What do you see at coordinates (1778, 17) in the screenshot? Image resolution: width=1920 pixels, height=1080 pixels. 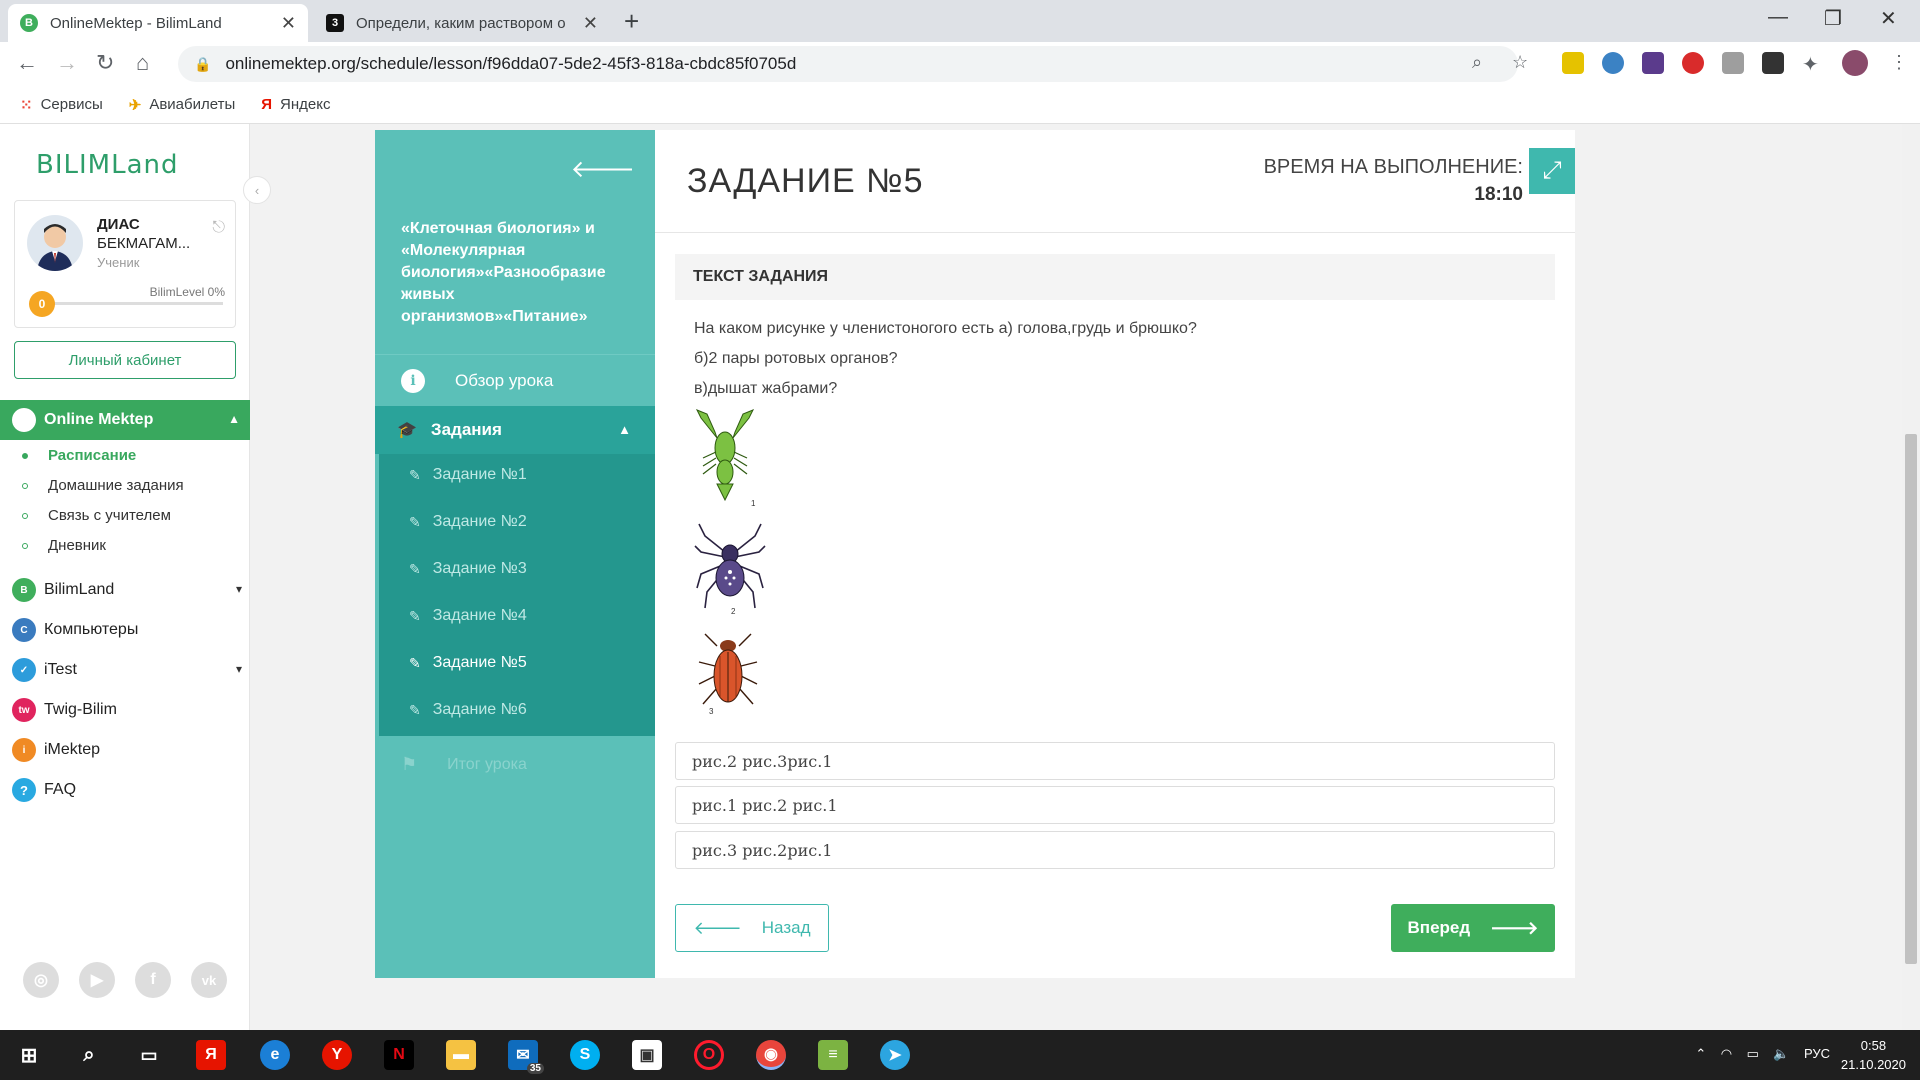 I see `minimize-button: —` at bounding box center [1778, 17].